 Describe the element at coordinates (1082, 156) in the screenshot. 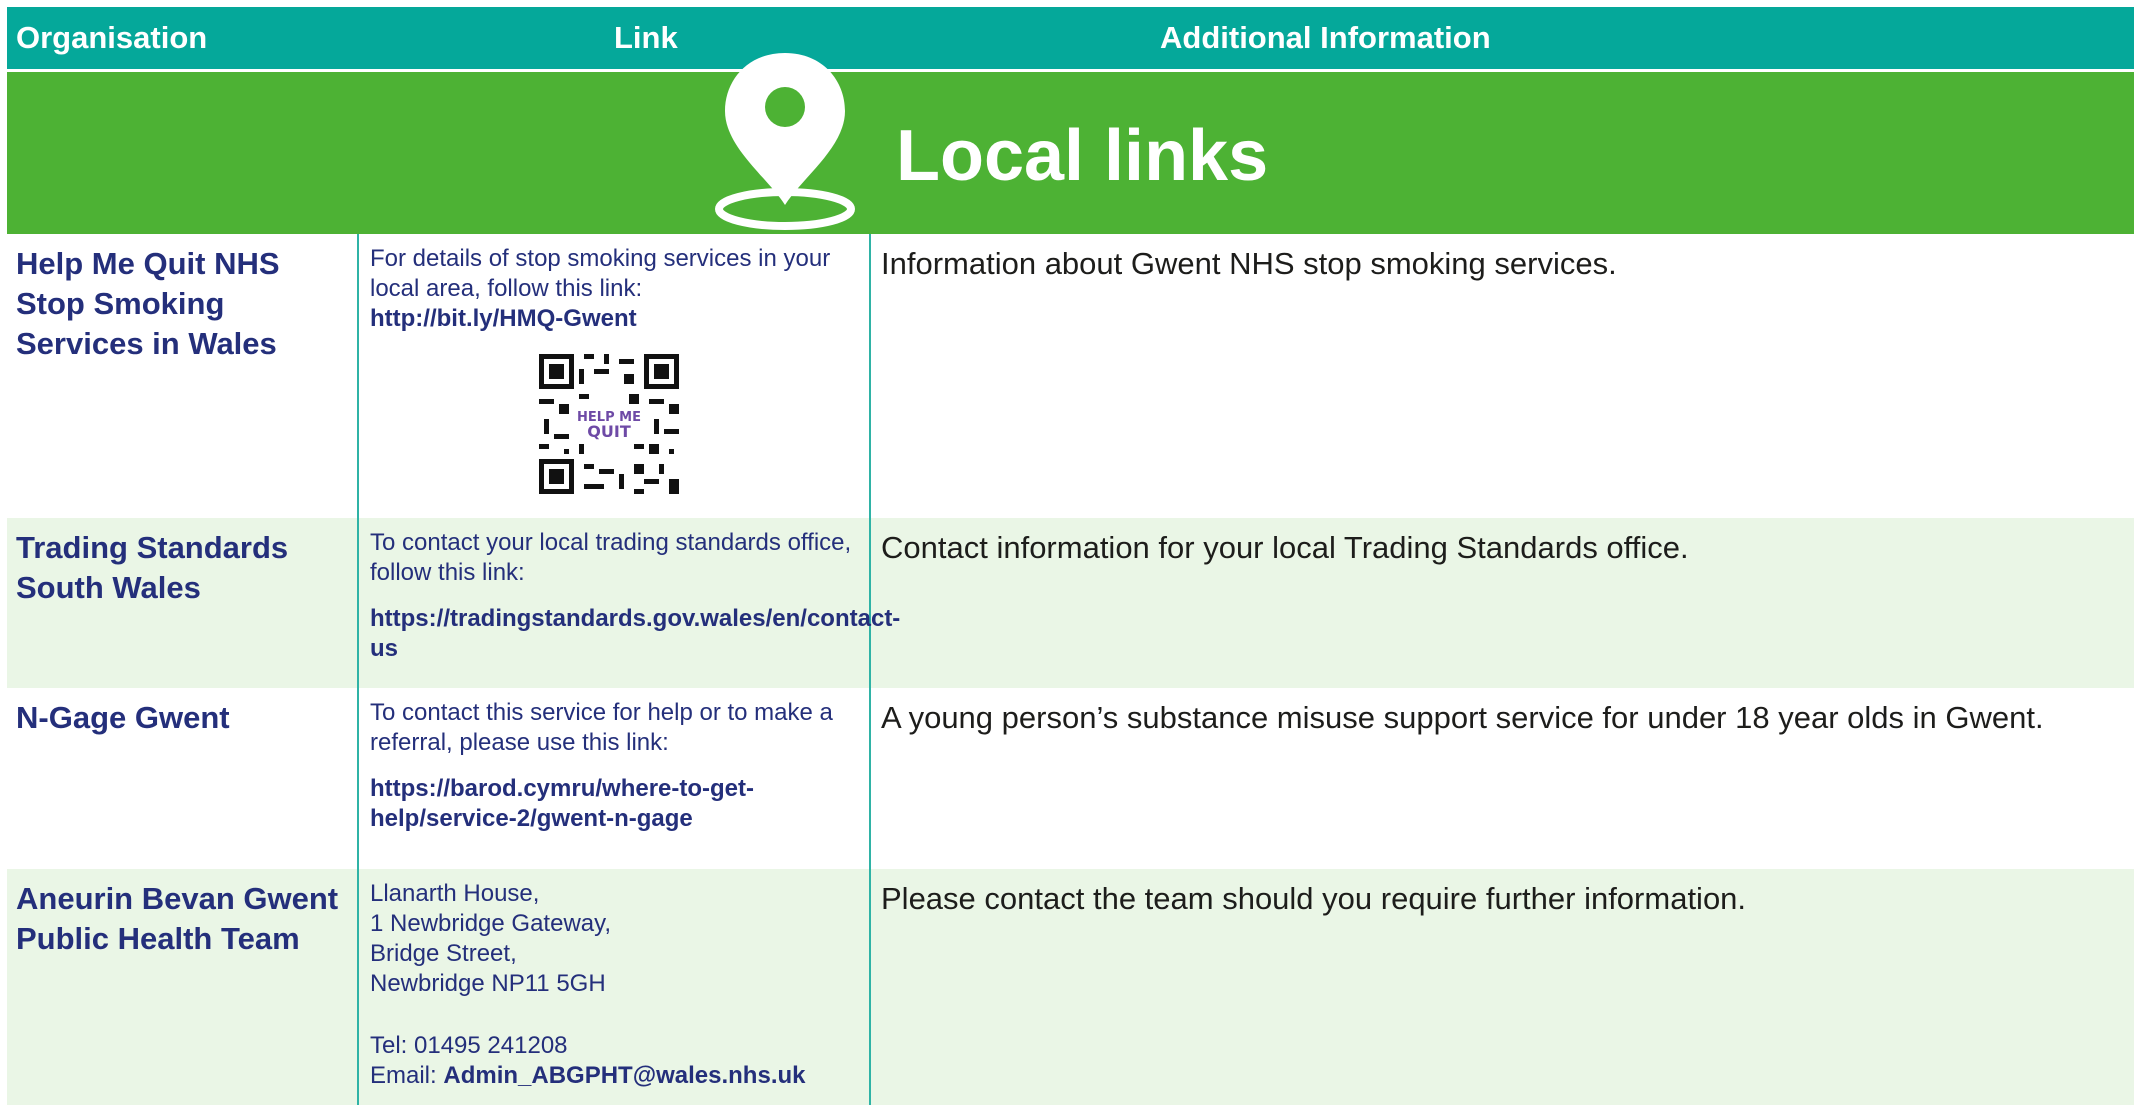

I see `section-title: Local links` at that location.